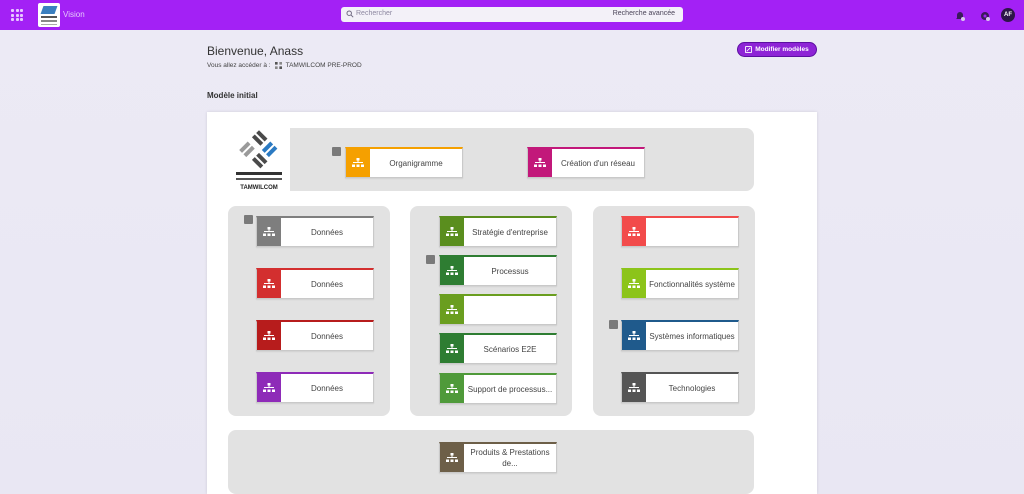  What do you see at coordinates (782, 49) in the screenshot?
I see `modify-models-label: Modifier modèles` at bounding box center [782, 49].